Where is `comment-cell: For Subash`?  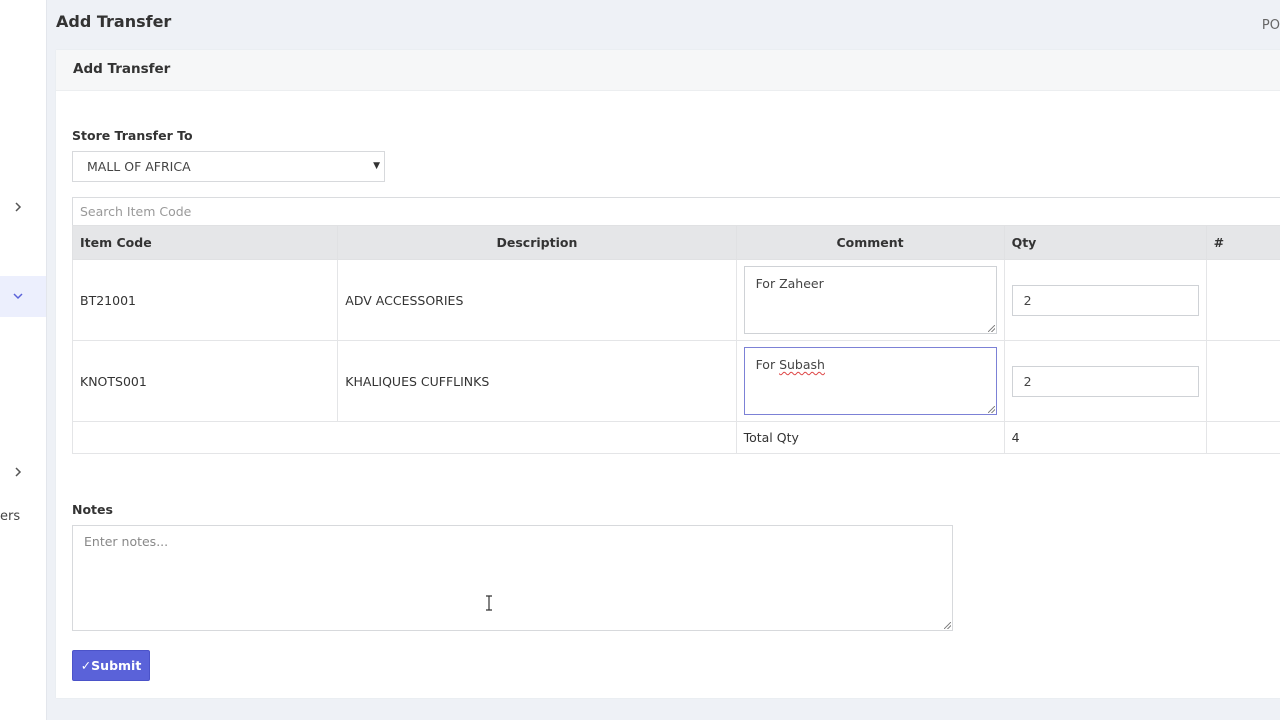 comment-cell: For Subash is located at coordinates (870, 381).